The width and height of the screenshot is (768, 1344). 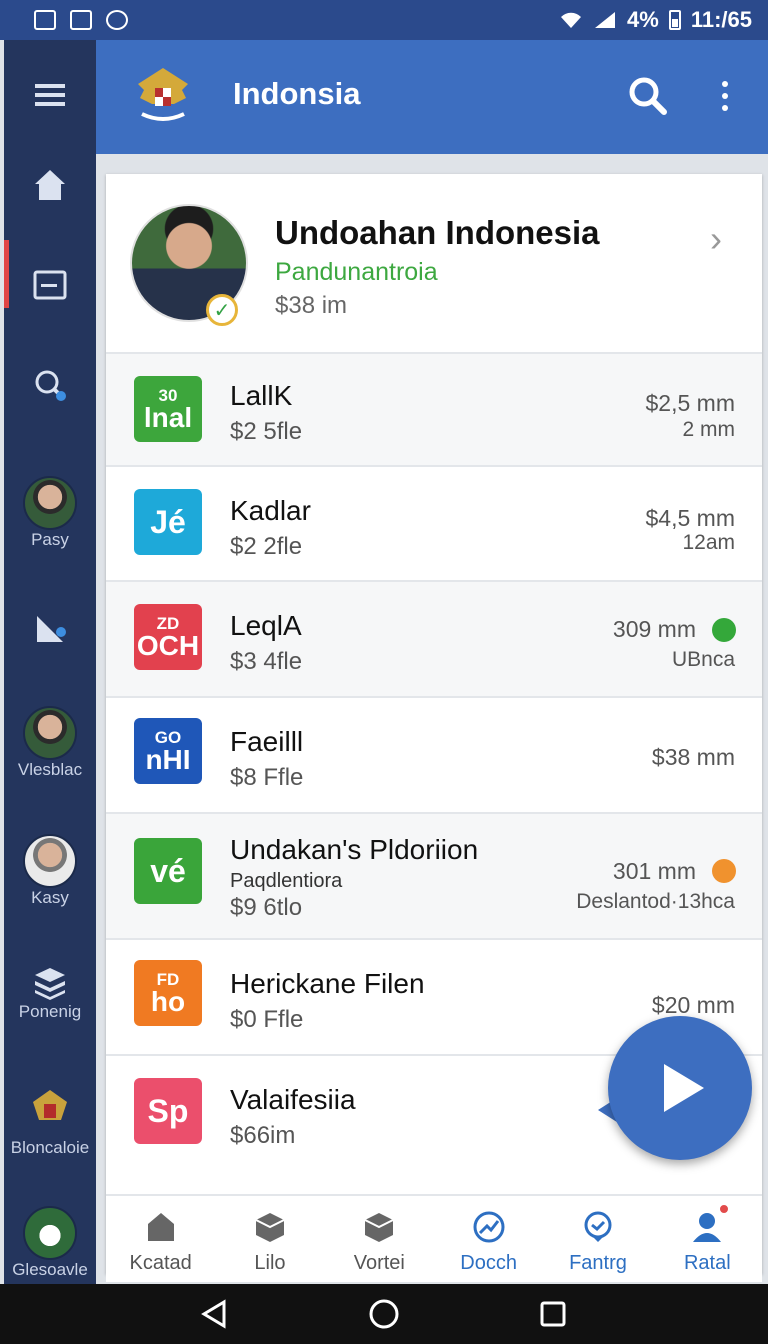 I want to click on list-item: Jé Kadlar $2 2fle $4,5 mm 12am, so click(x=434, y=524).